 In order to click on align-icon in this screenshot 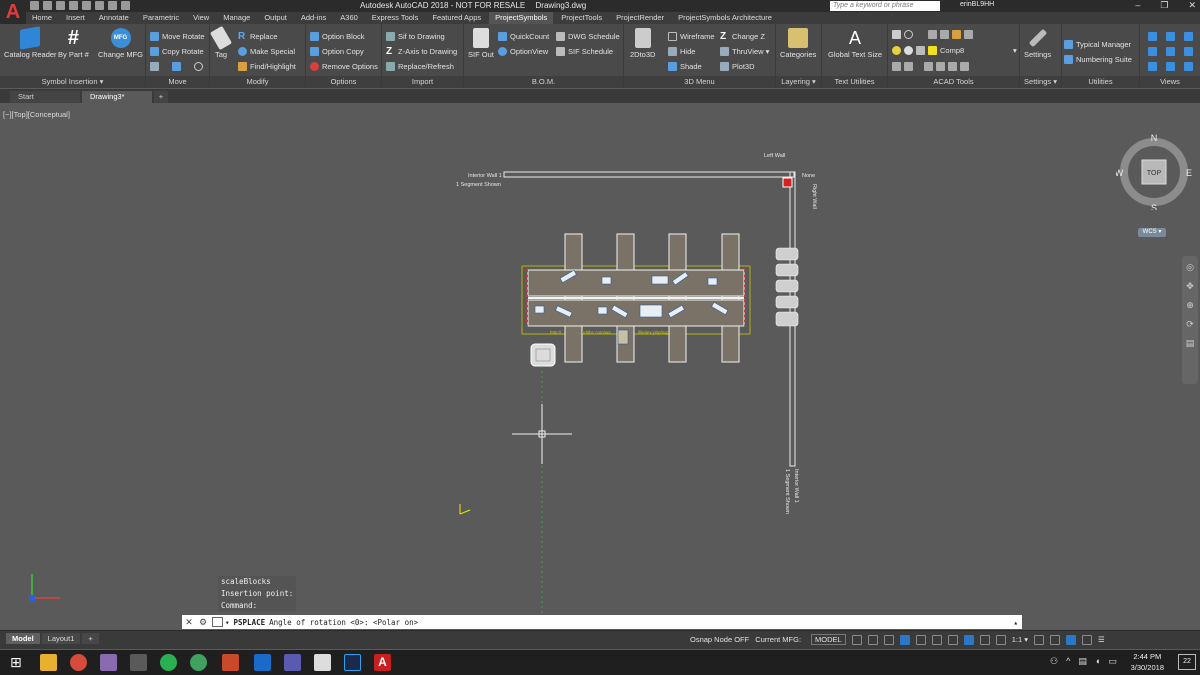, I will do `click(176, 66)`.